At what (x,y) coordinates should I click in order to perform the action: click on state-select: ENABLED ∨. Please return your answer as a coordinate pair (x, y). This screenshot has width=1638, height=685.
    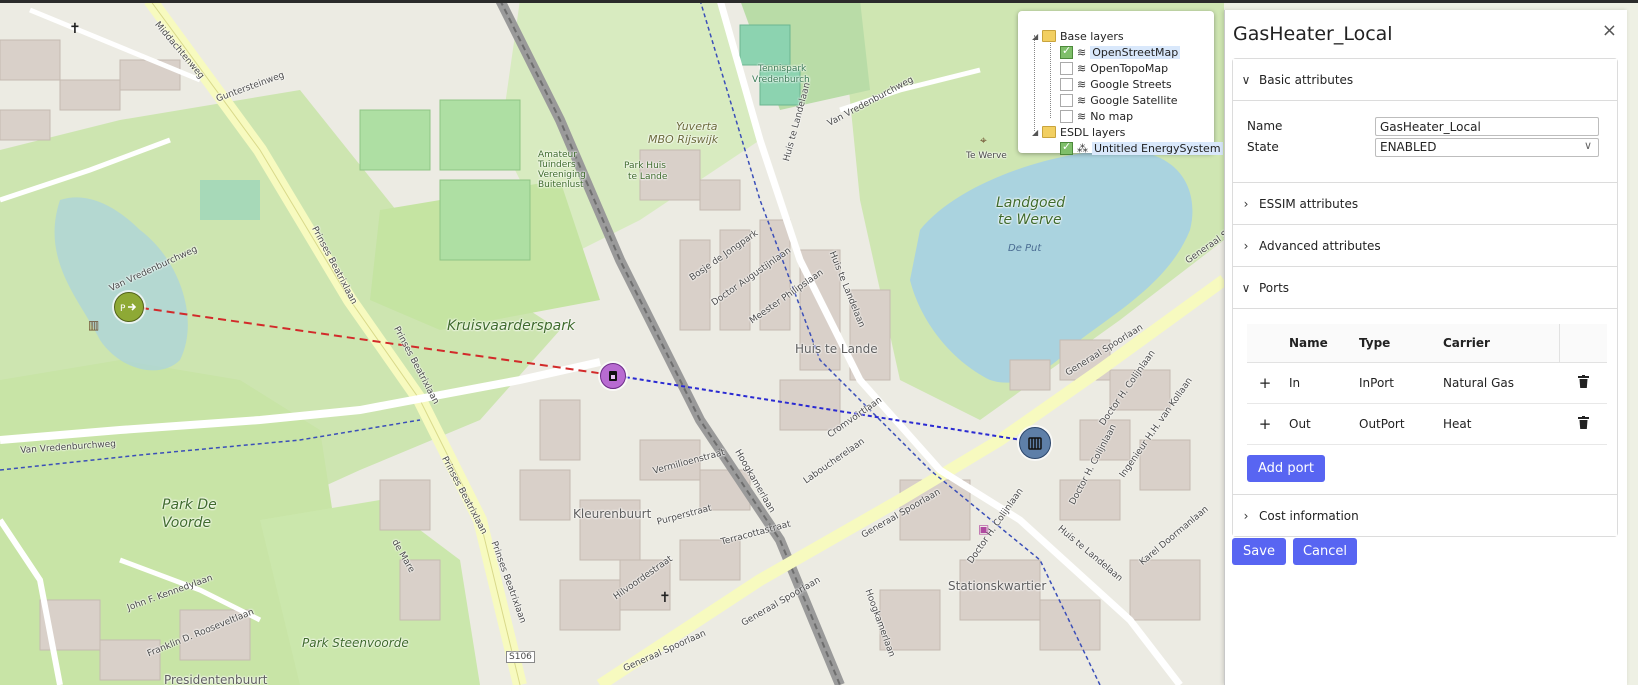
    Looking at the image, I should click on (1487, 147).